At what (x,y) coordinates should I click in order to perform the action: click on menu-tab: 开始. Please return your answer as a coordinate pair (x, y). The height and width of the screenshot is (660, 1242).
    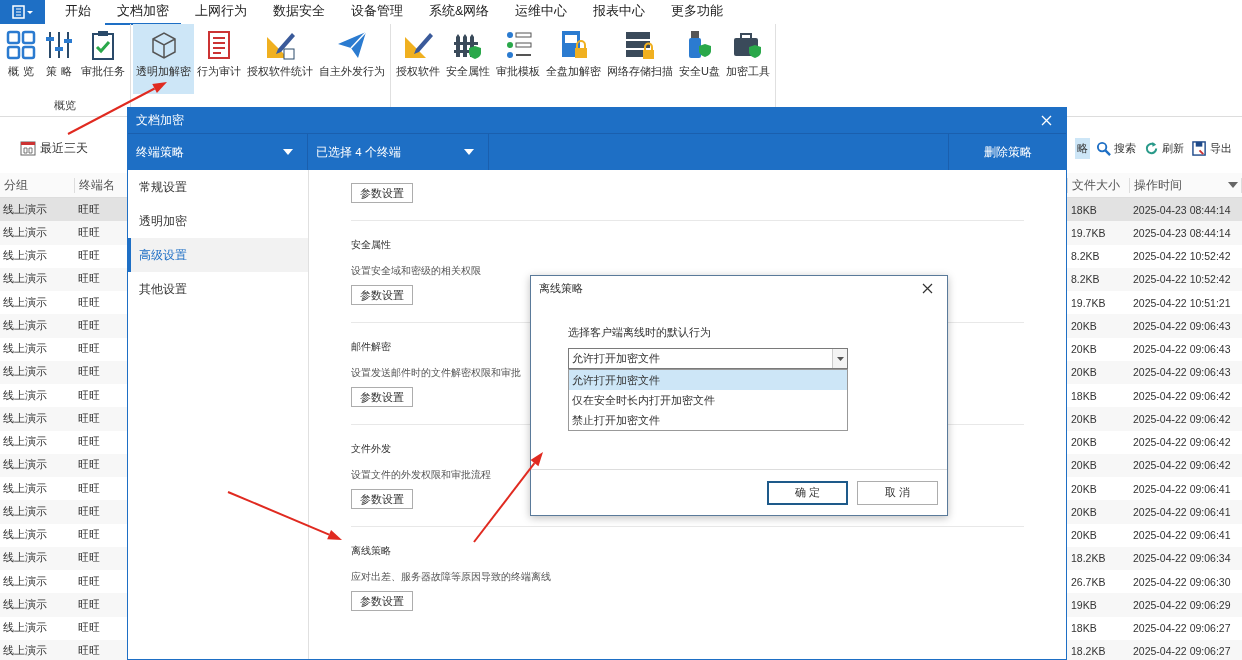
    Looking at the image, I should click on (78, 12).